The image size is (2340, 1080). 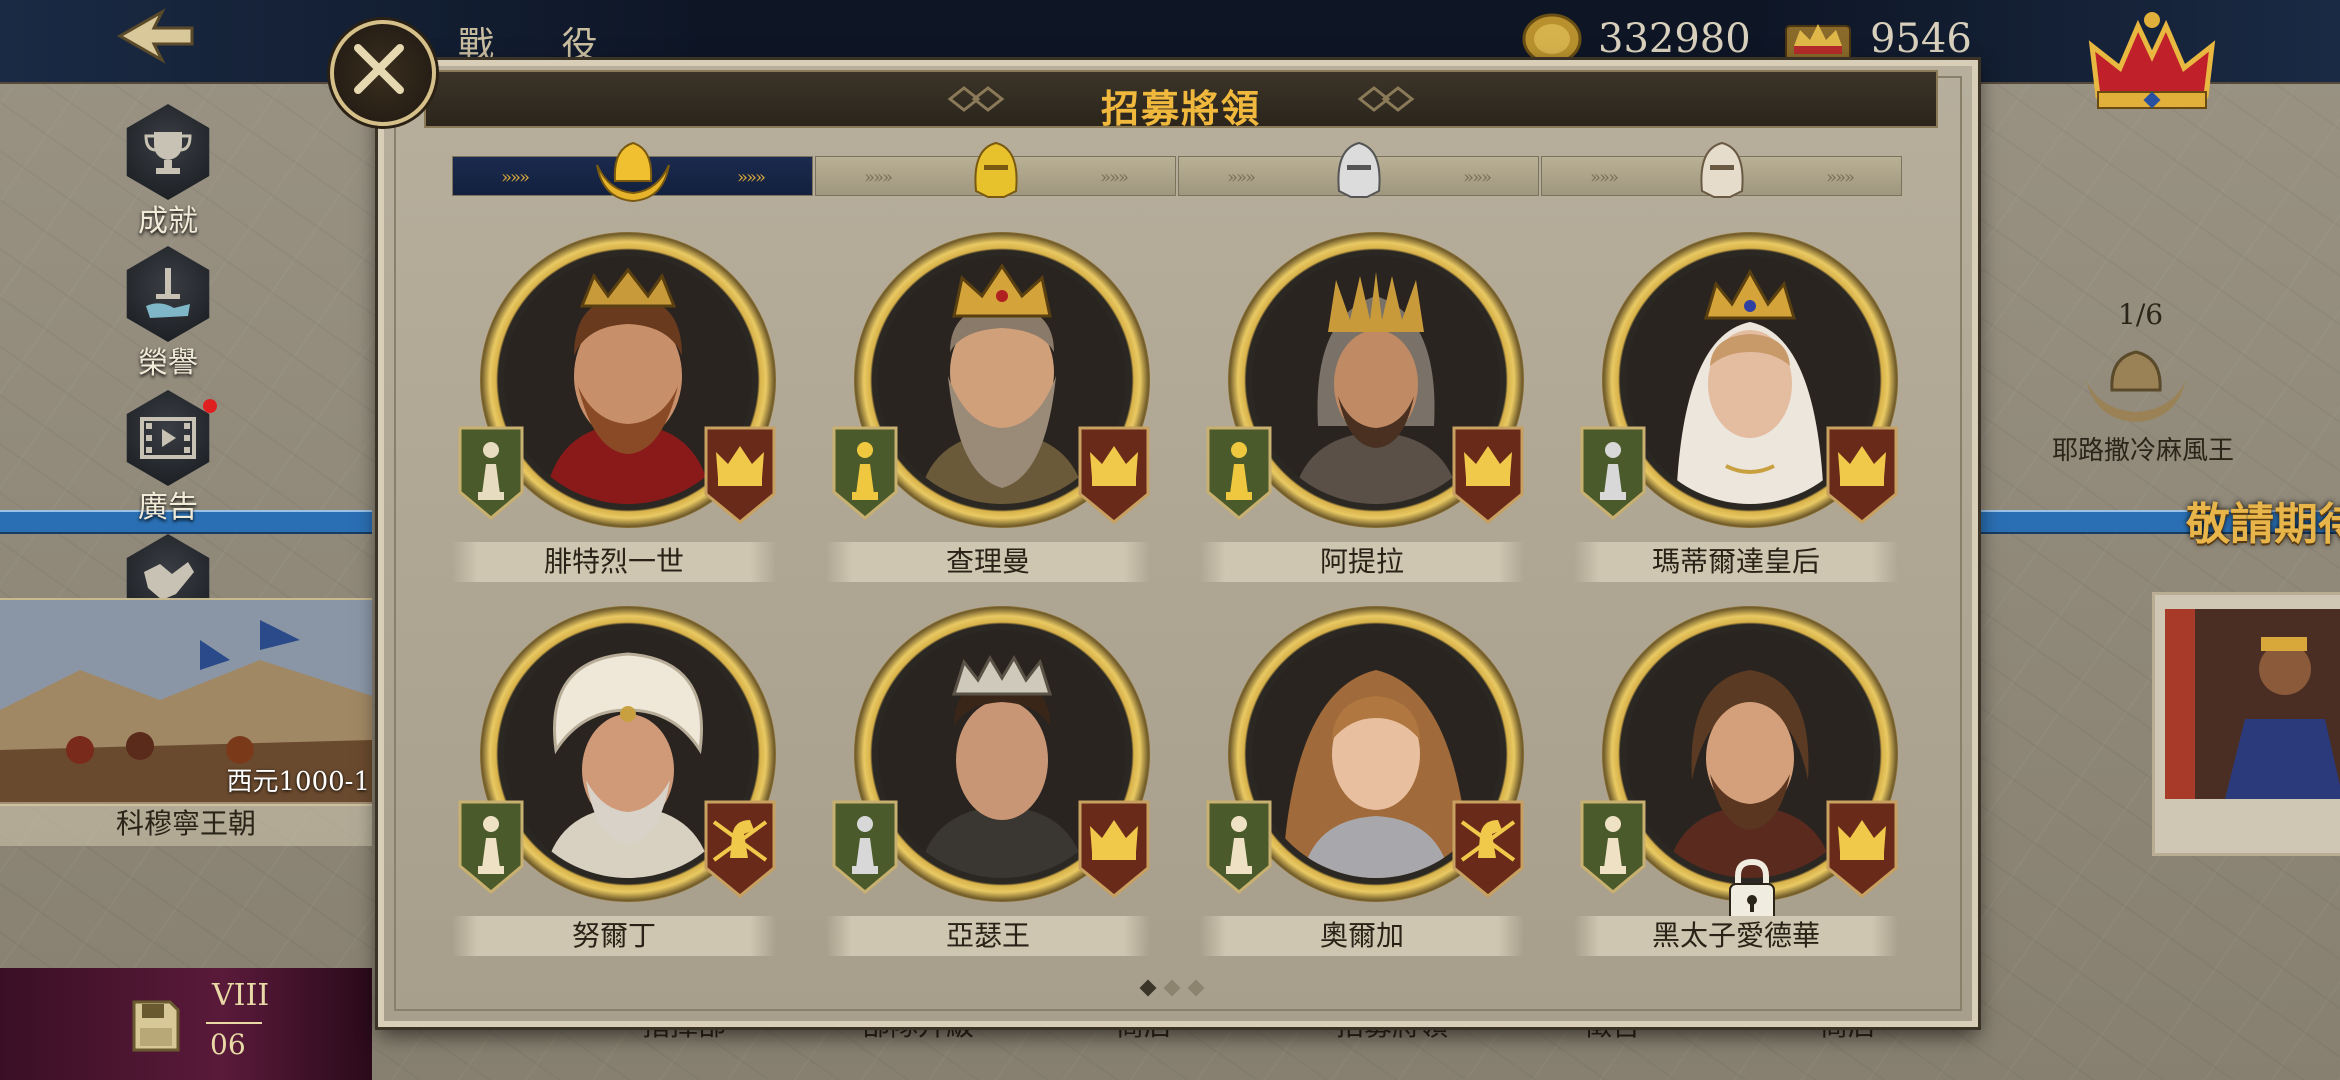 What do you see at coordinates (614, 412) in the screenshot?
I see `general-card: 腓特烈一世` at bounding box center [614, 412].